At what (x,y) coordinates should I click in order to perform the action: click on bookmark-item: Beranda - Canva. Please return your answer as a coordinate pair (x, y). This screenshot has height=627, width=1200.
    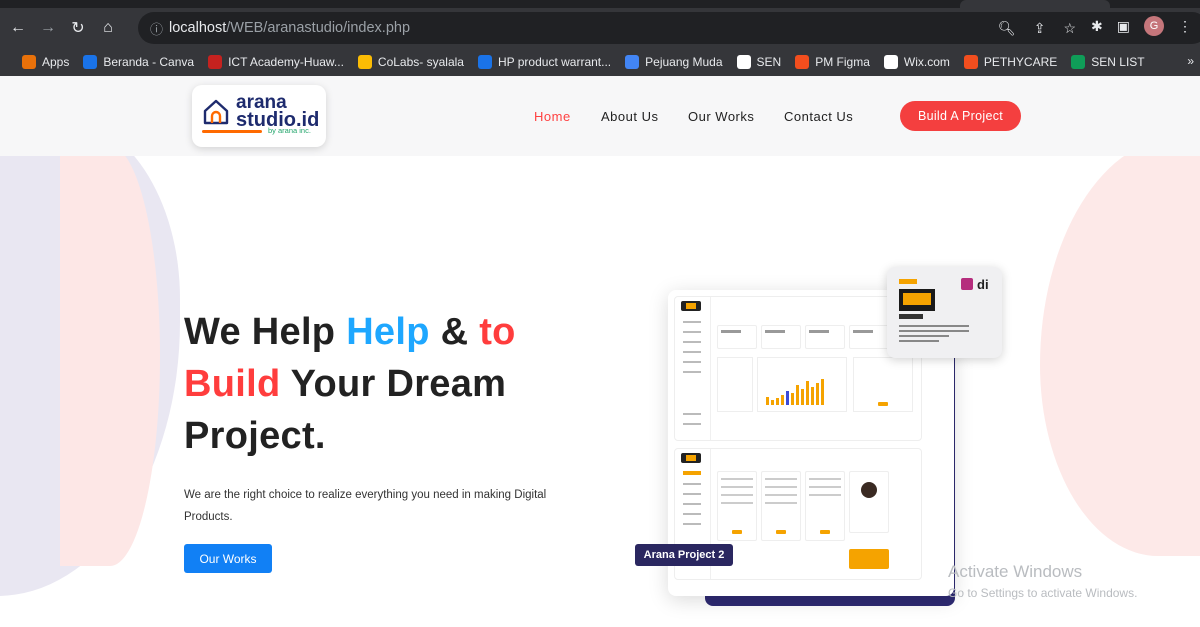
    Looking at the image, I should click on (138, 62).